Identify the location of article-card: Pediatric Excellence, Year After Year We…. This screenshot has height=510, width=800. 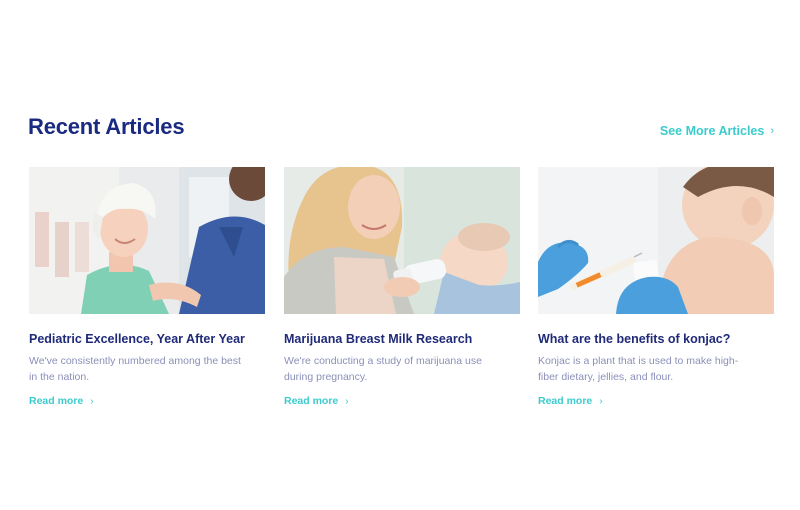
(147, 288).